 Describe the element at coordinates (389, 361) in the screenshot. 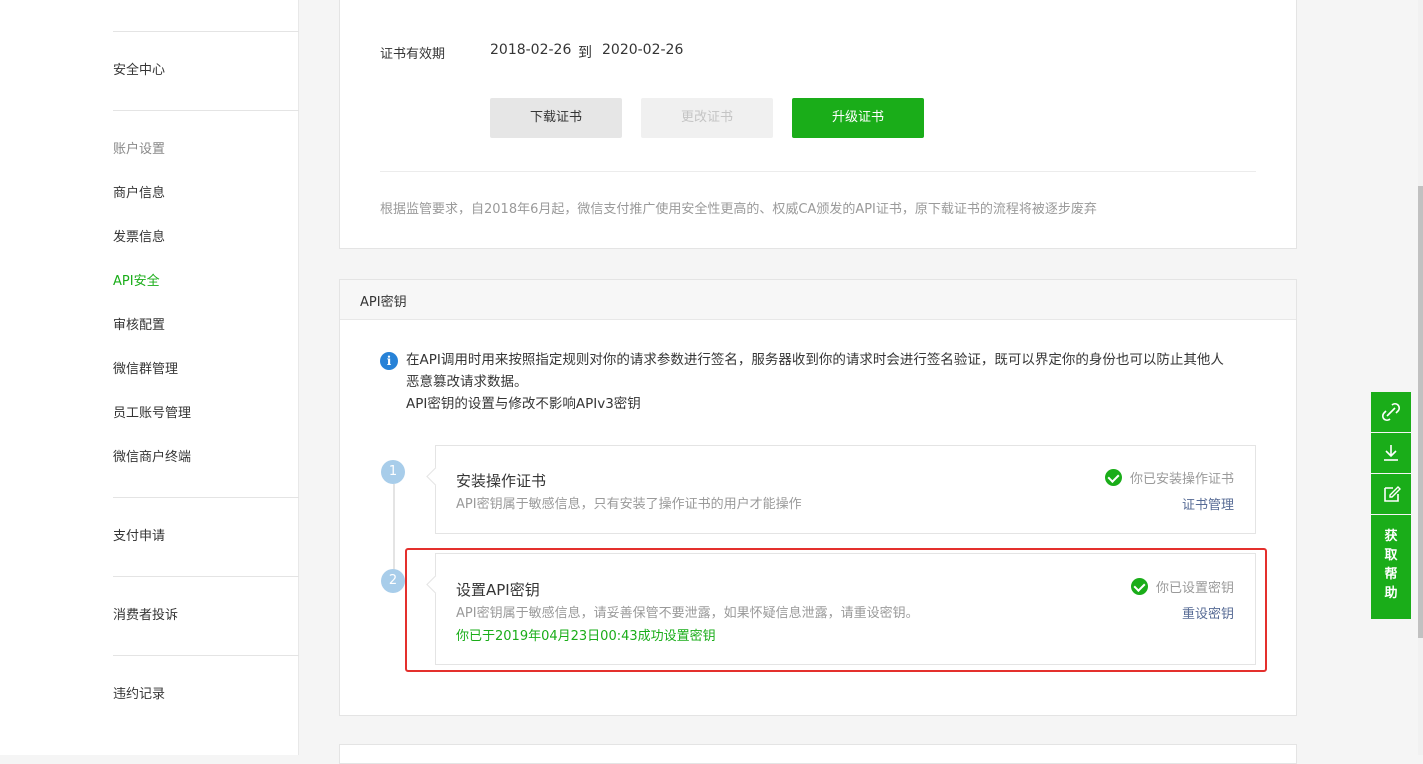

I see `info-icon: i` at that location.